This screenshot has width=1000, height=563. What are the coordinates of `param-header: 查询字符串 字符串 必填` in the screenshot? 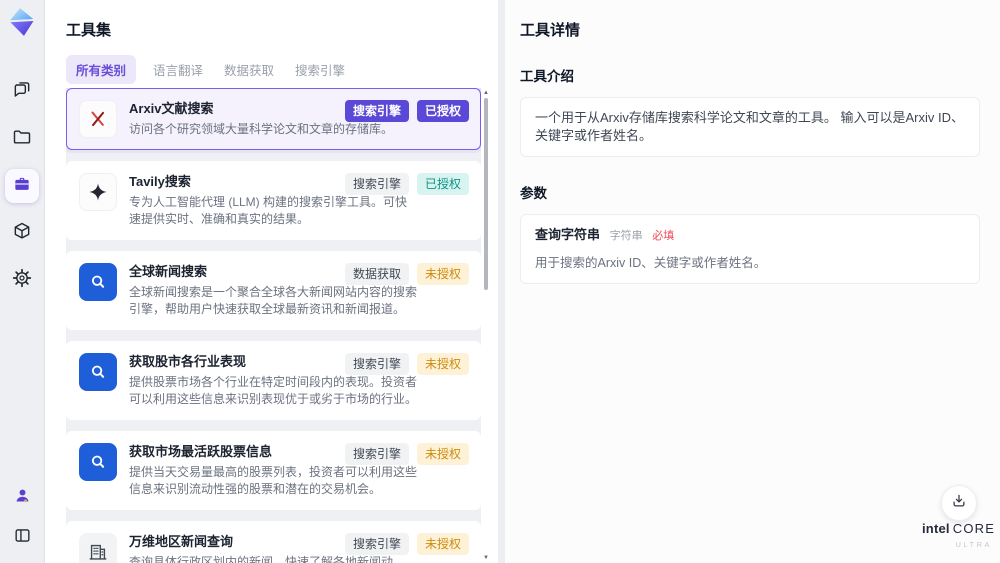 It's located at (750, 235).